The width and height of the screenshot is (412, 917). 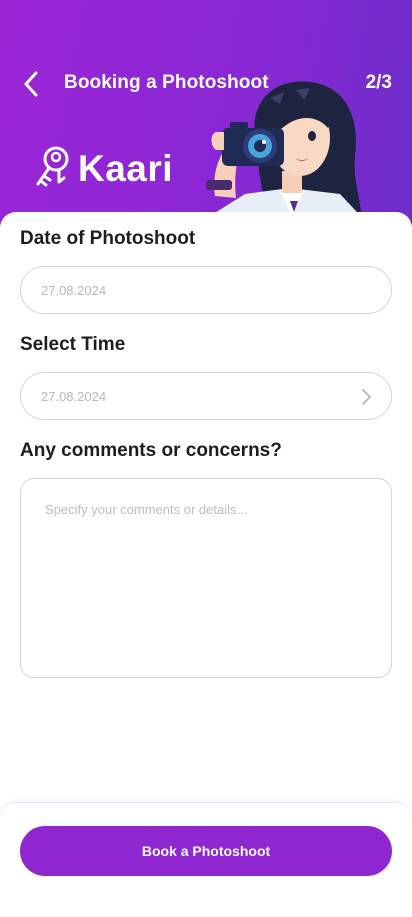 I want to click on book-photoshoot-button: Book a Photoshoot, so click(x=206, y=851).